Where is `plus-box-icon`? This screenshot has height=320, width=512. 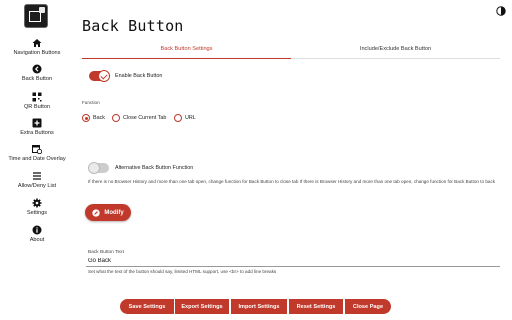 plus-box-icon is located at coordinates (37, 123).